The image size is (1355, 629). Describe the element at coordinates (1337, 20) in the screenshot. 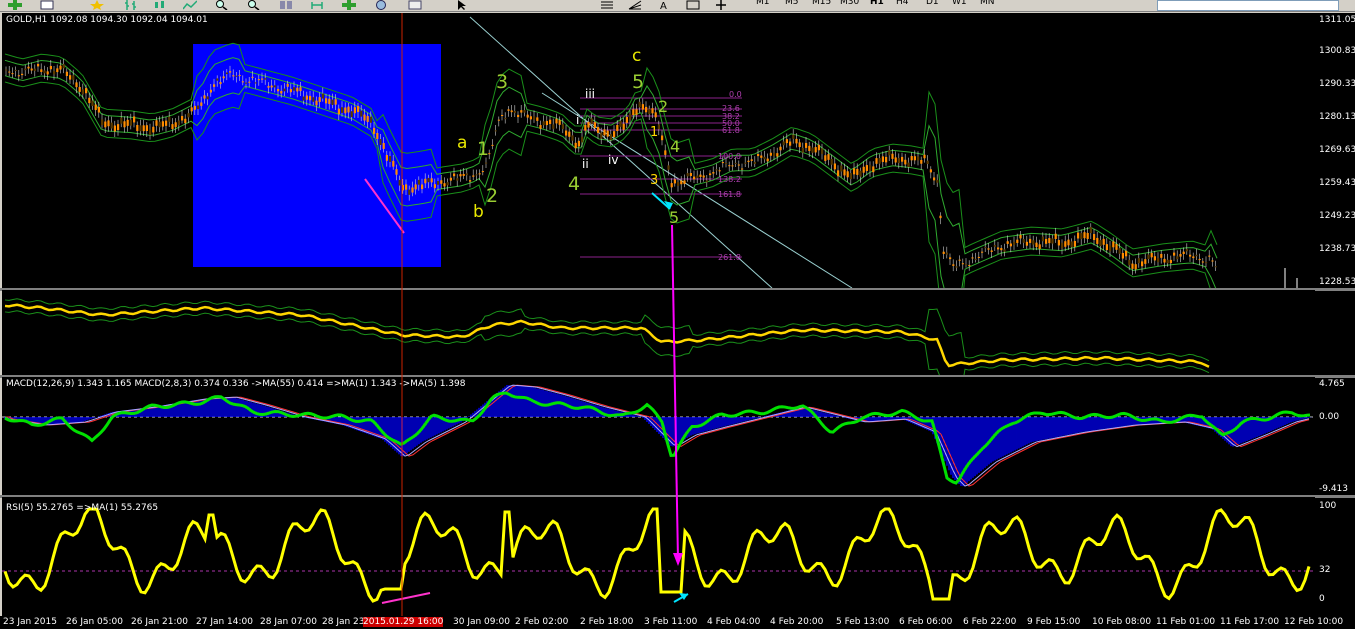

I see `price-tick: 1311.05` at that location.